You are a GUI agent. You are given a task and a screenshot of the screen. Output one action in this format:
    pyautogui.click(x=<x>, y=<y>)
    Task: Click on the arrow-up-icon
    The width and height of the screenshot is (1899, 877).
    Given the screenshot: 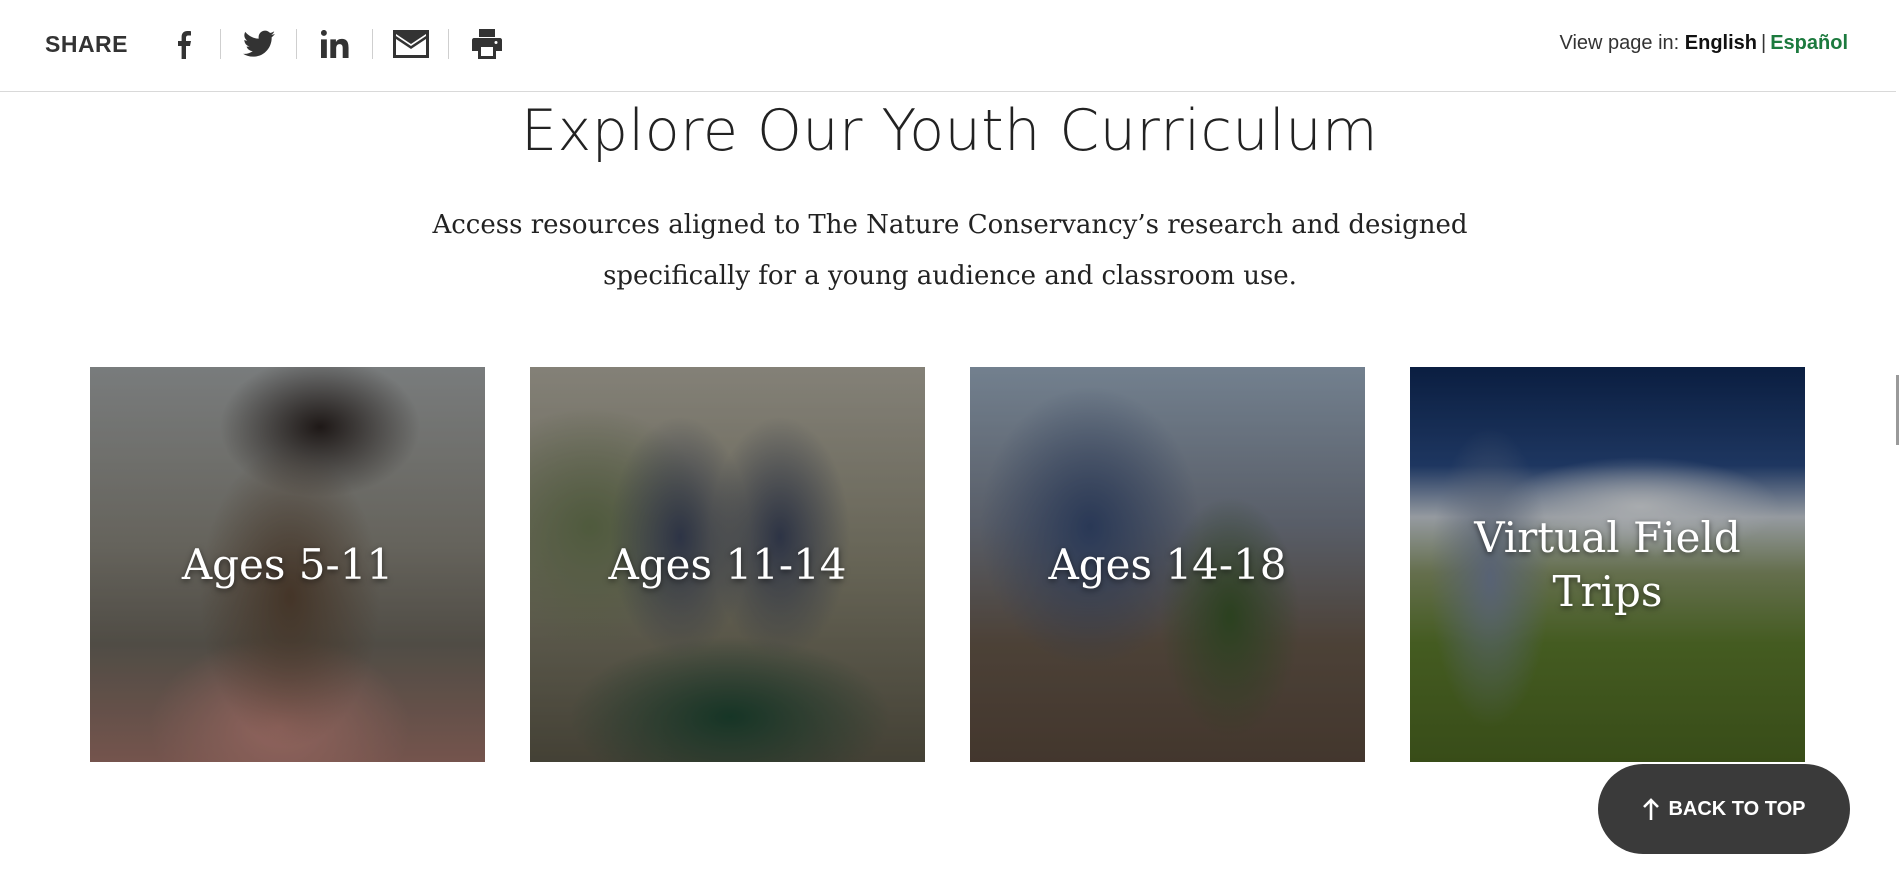 What is the action you would take?
    pyautogui.click(x=1651, y=809)
    